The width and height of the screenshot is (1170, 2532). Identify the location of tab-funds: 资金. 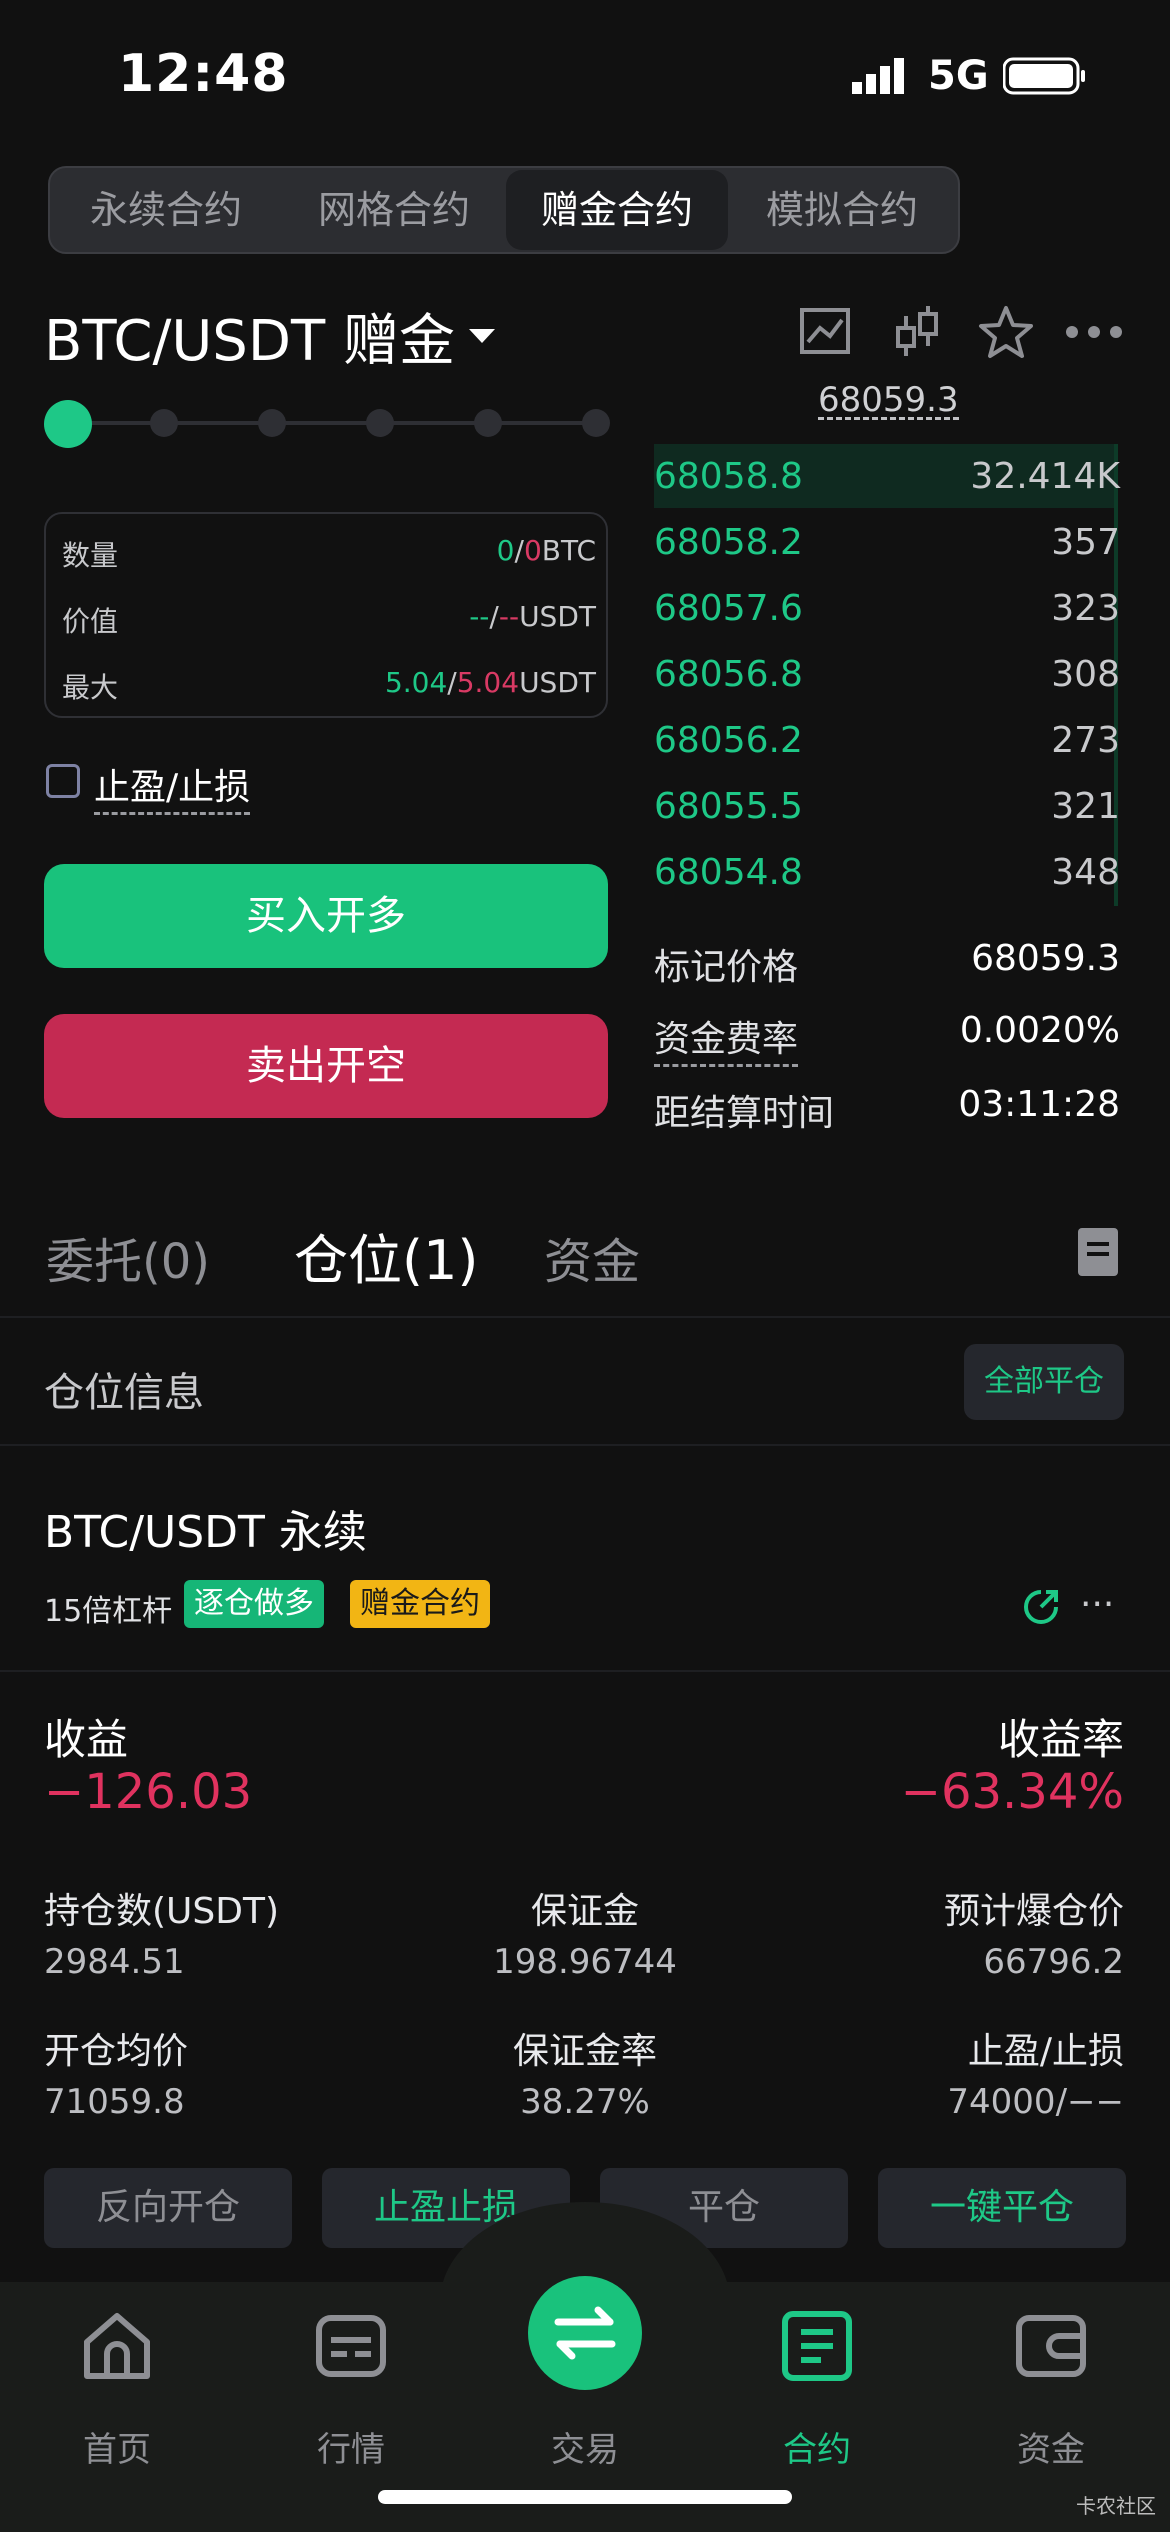
(592, 1257).